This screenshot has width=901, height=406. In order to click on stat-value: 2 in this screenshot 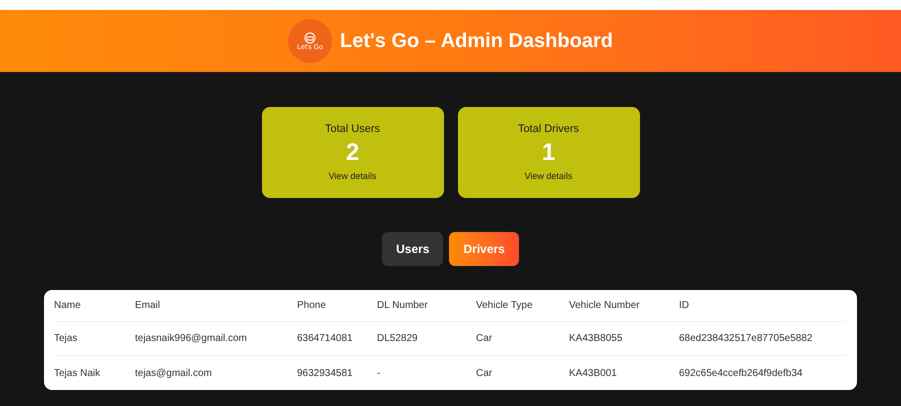, I will do `click(353, 153)`.